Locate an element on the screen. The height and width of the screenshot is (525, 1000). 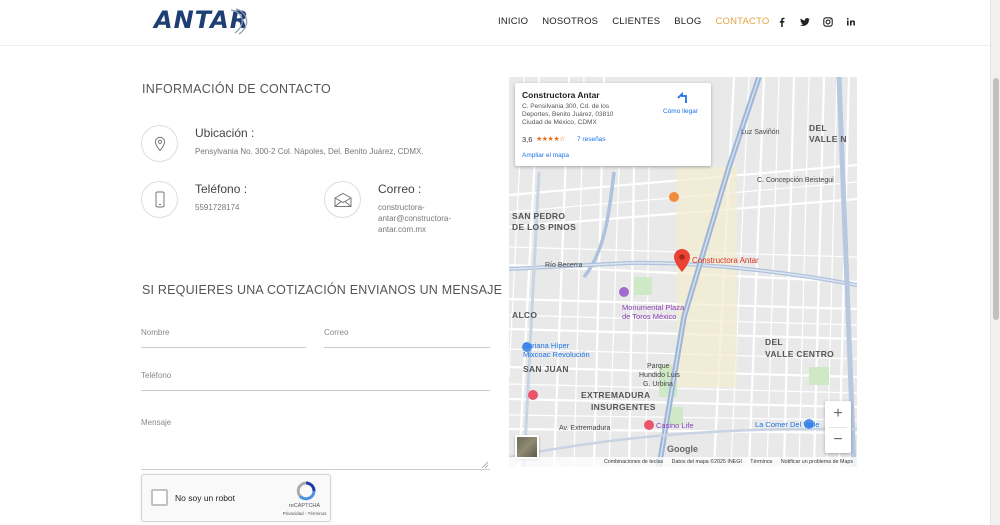
nav-contacto: CONTACTO is located at coordinates (742, 21).